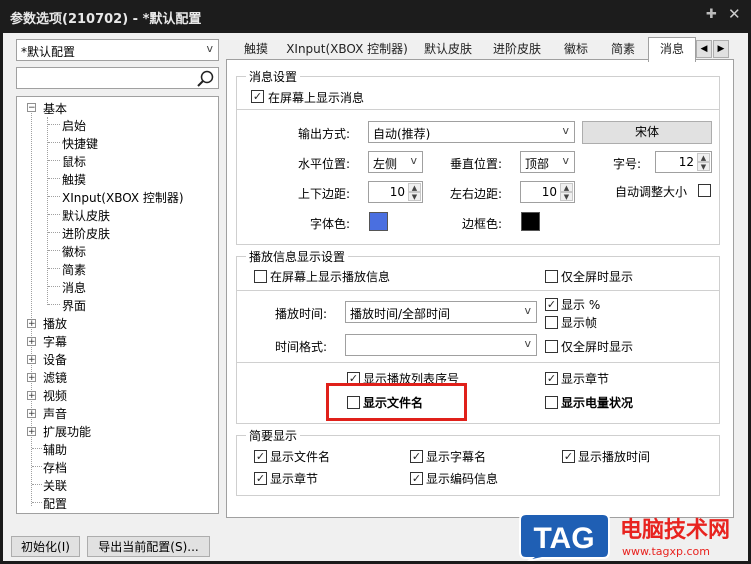 The image size is (751, 564). What do you see at coordinates (482, 224) in the screenshot?
I see `border-color-label: 边框色:` at bounding box center [482, 224].